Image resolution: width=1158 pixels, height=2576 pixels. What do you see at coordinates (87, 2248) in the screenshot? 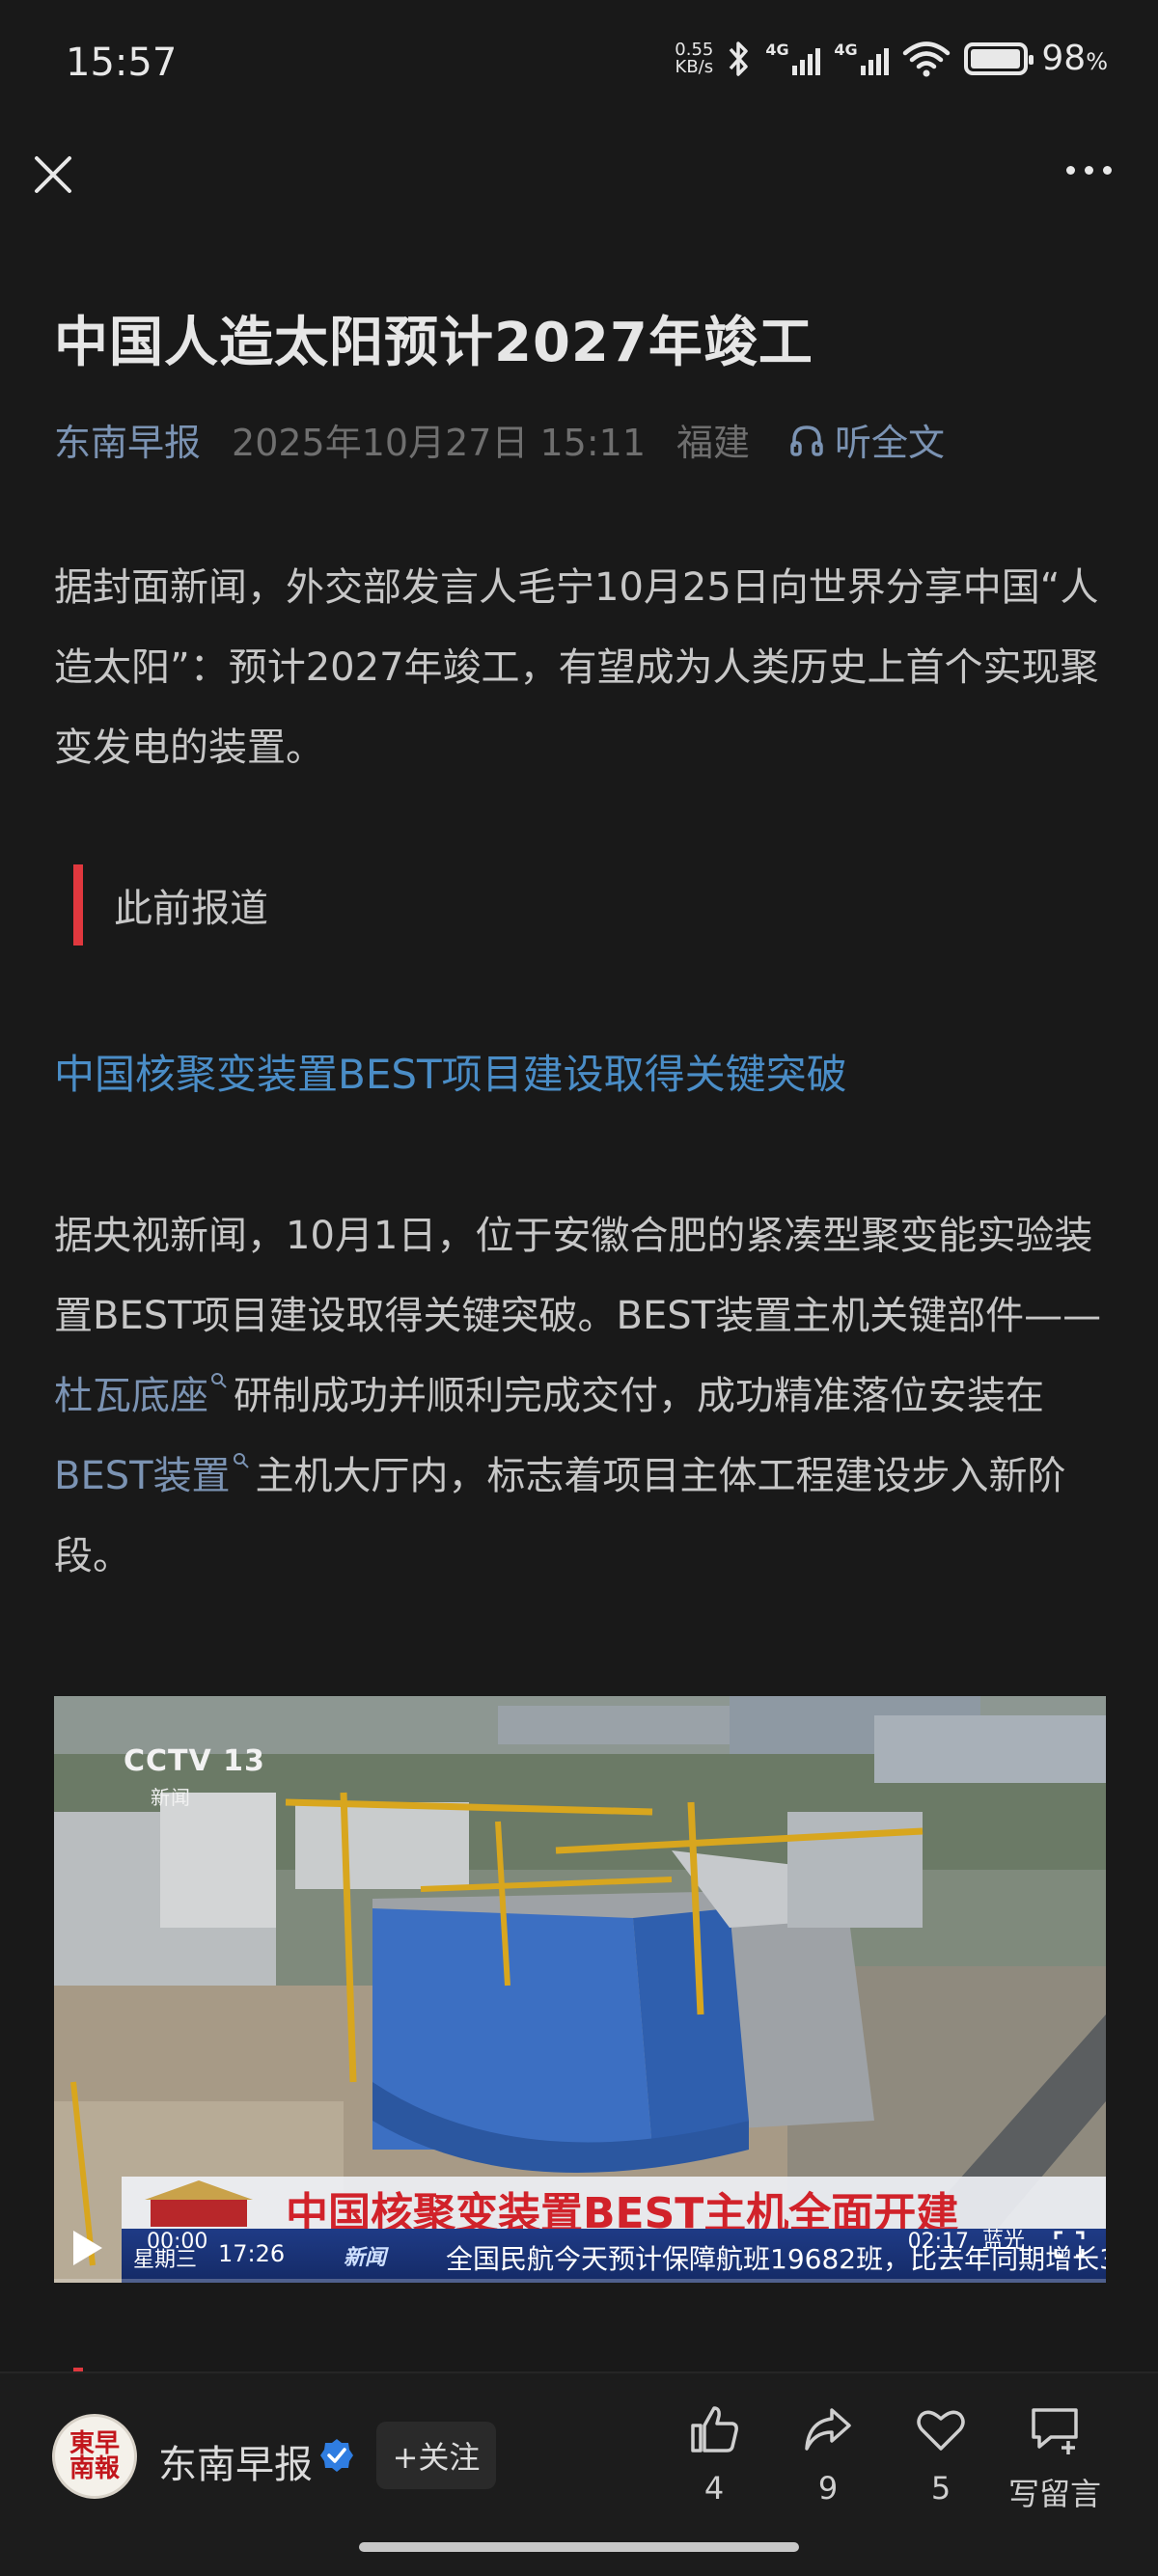
I see `play-icon` at bounding box center [87, 2248].